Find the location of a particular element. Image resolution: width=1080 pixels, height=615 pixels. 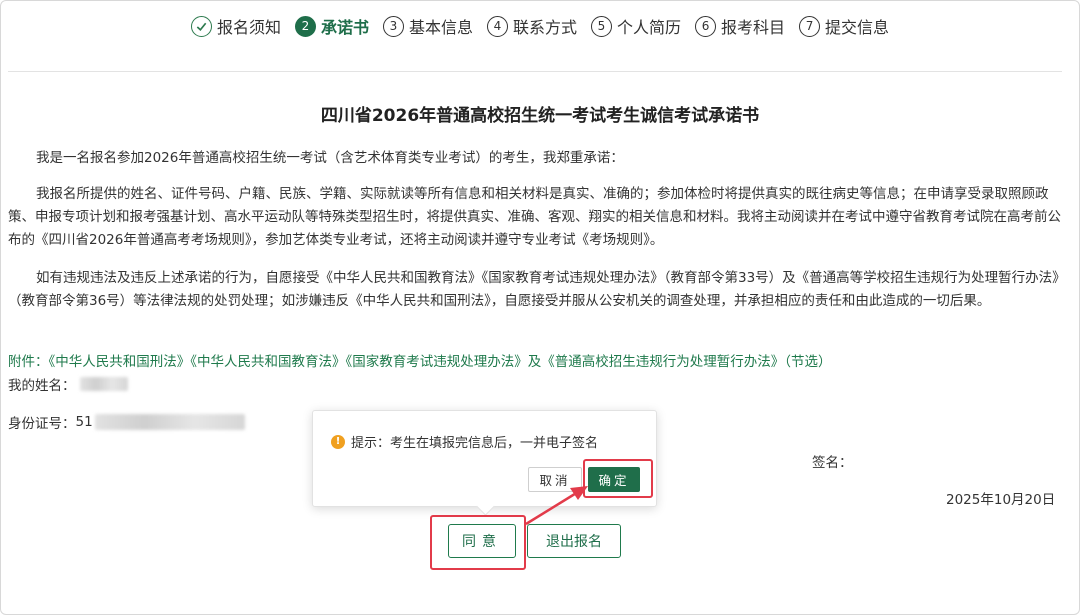

step-notice: 报名须知 is located at coordinates (235, 26).